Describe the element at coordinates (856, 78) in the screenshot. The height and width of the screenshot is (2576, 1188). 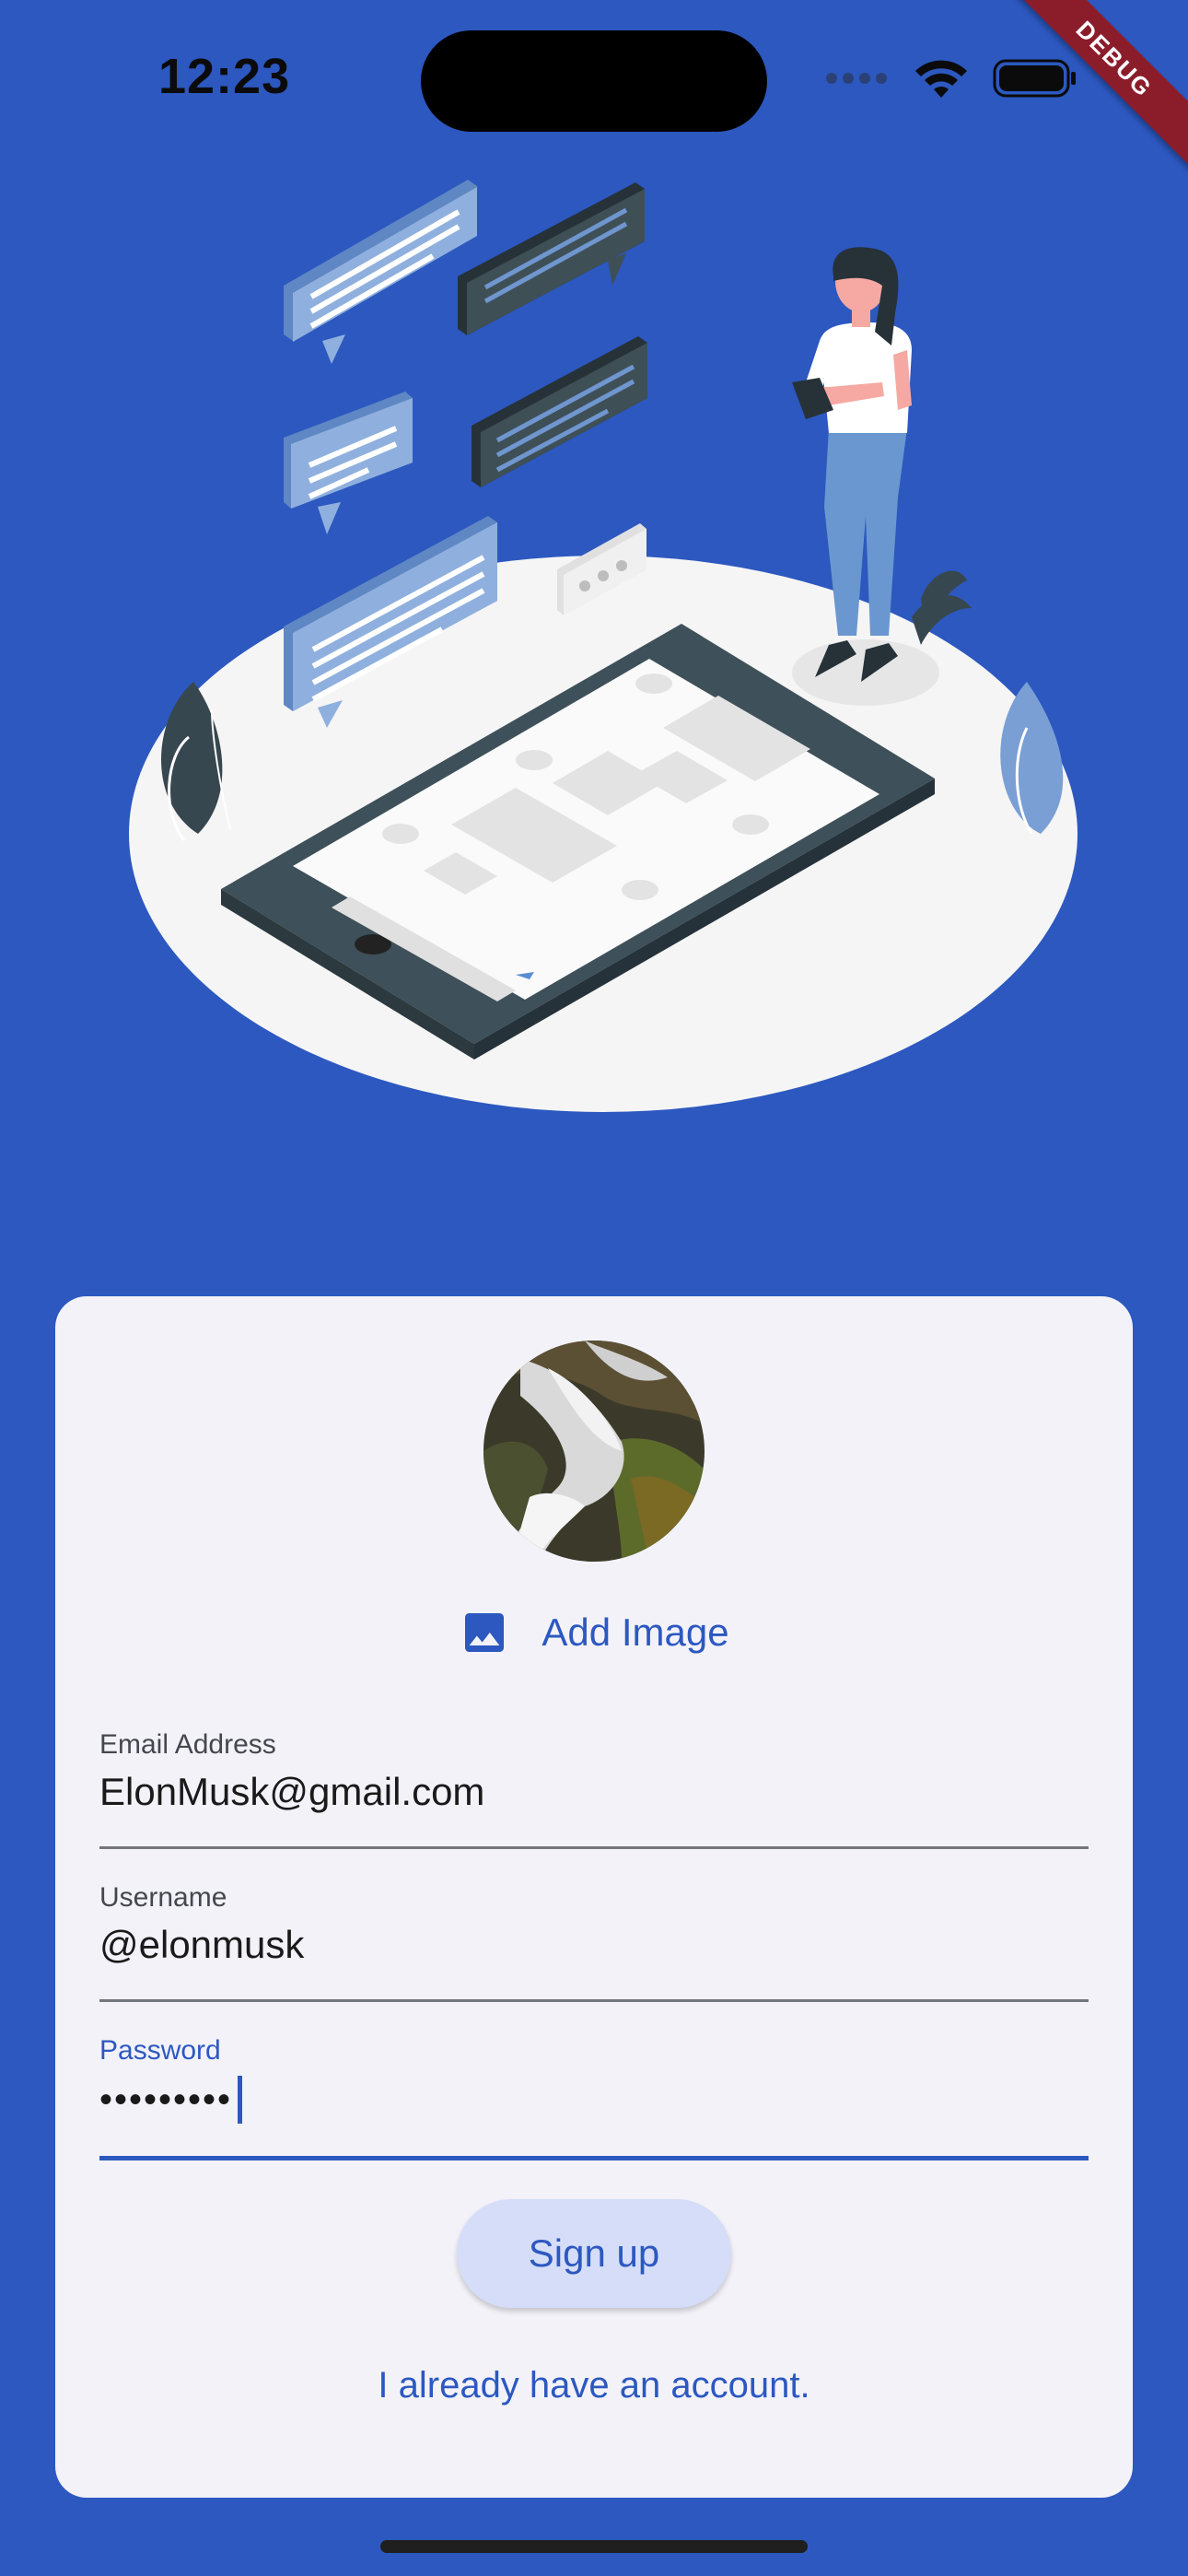
I see `signal-dots-icon` at that location.